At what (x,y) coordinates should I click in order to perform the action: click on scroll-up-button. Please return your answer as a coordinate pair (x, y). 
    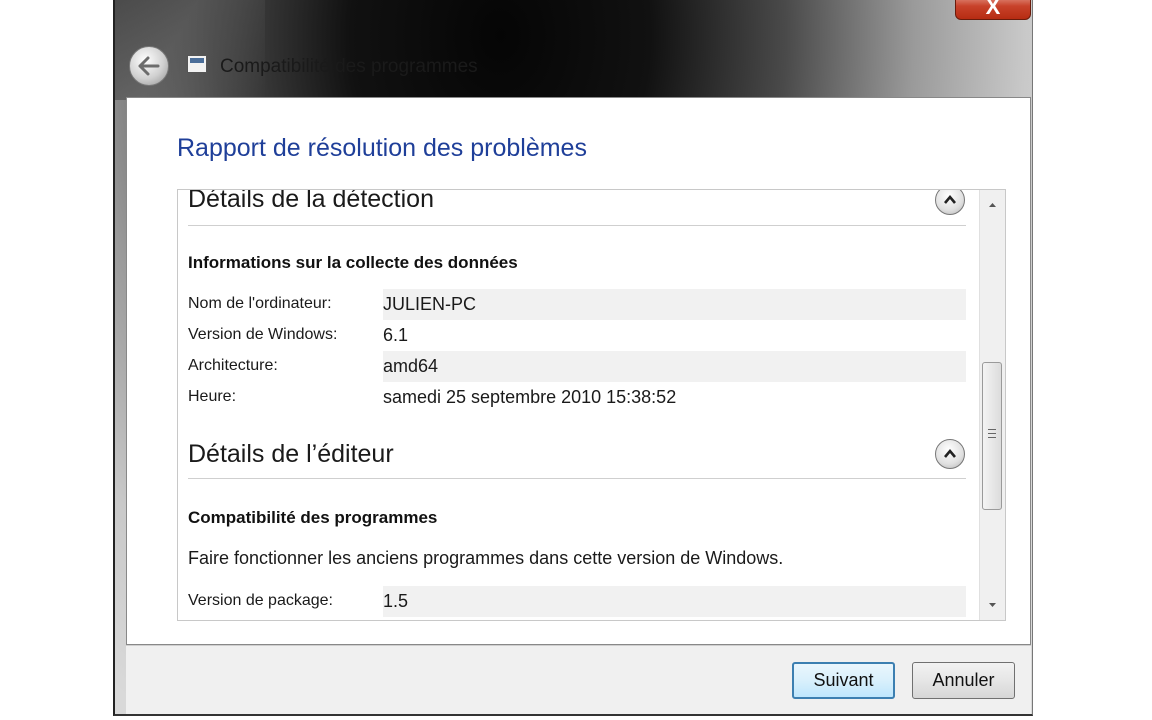
    Looking at the image, I should click on (992, 204).